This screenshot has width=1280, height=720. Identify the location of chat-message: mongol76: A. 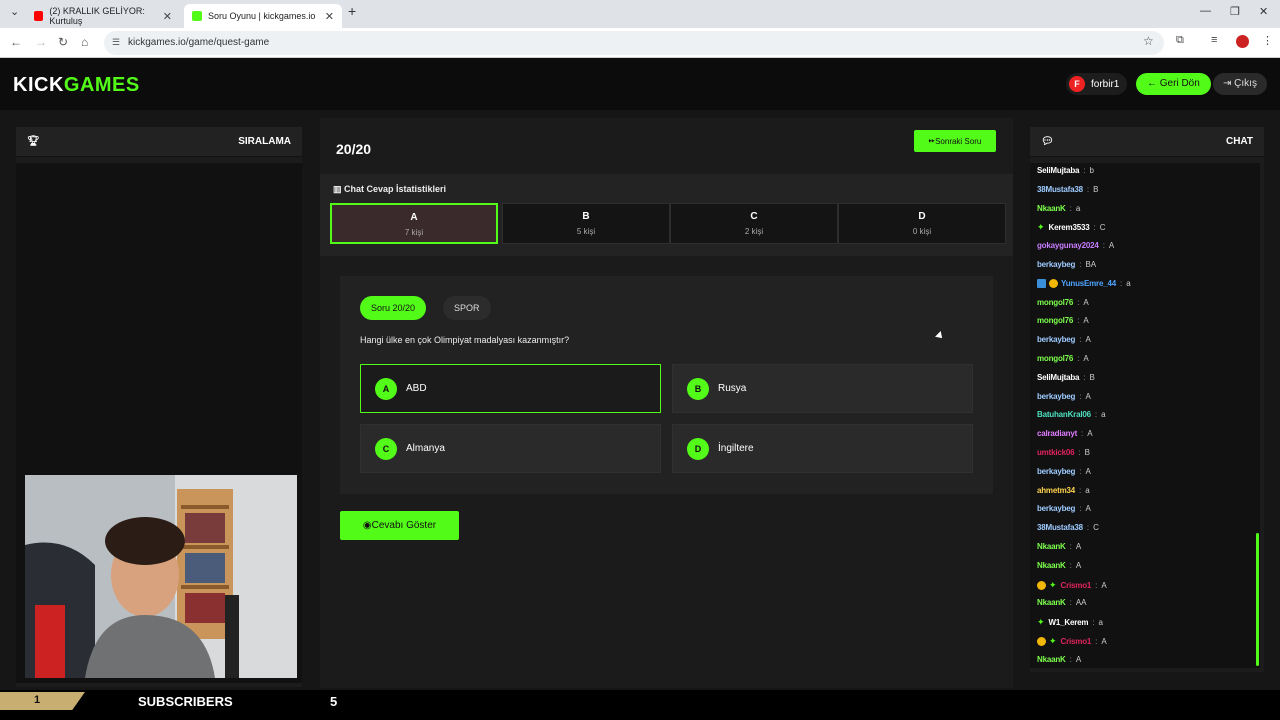
(1063, 358).